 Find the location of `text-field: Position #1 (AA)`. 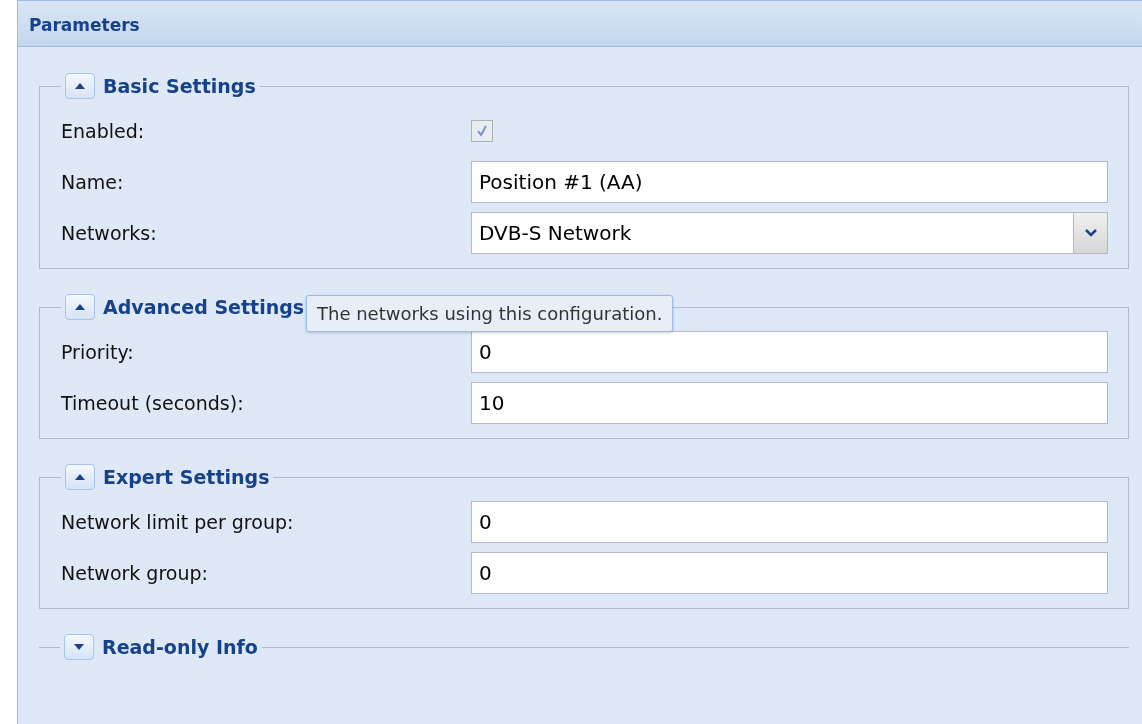

text-field: Position #1 (AA) is located at coordinates (789, 182).